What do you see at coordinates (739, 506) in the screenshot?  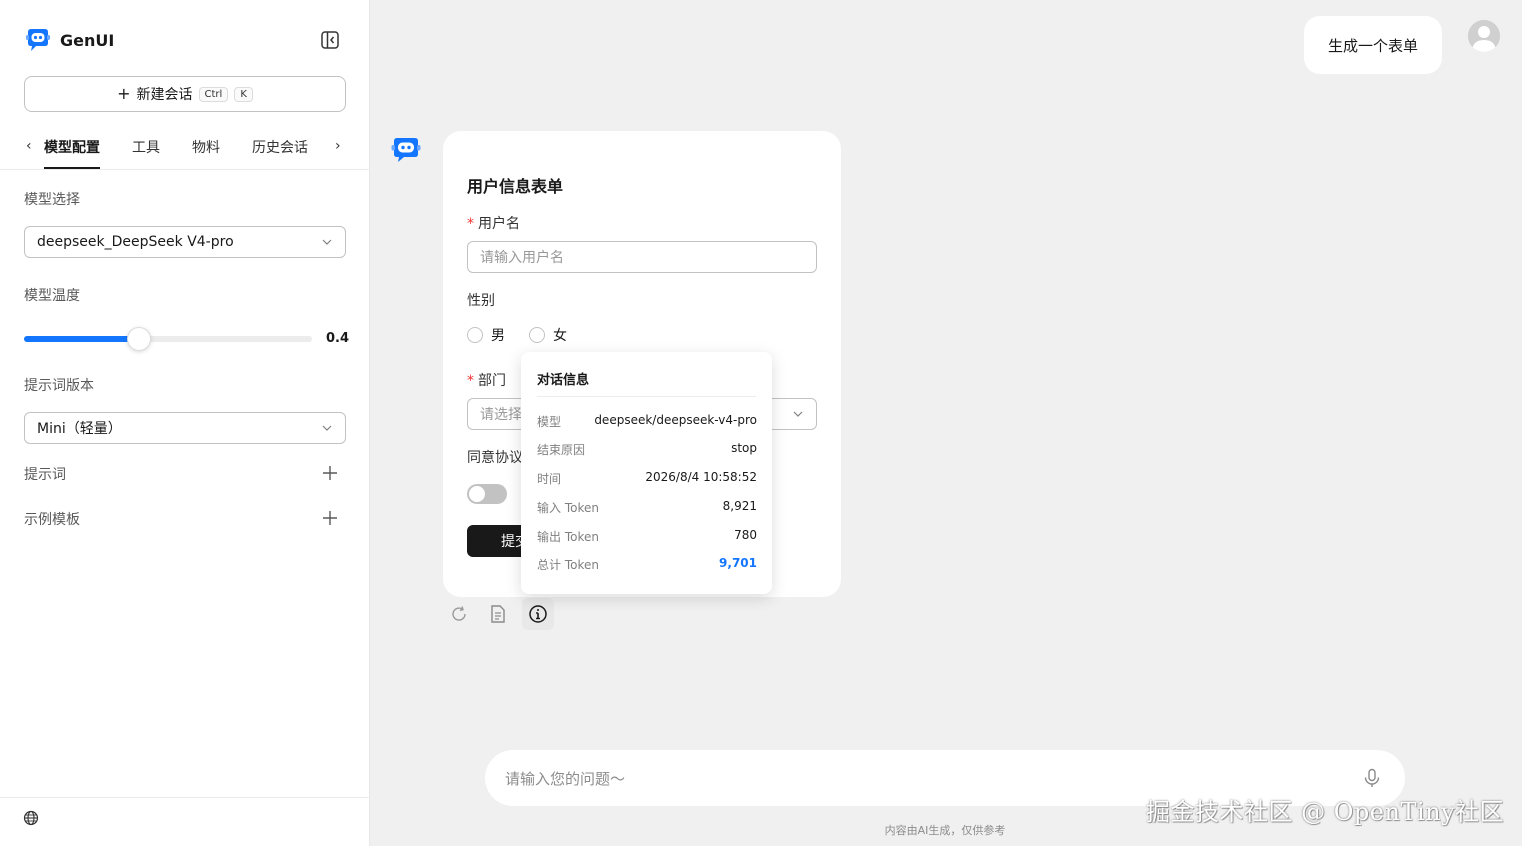 I see `info-value: 8,921` at bounding box center [739, 506].